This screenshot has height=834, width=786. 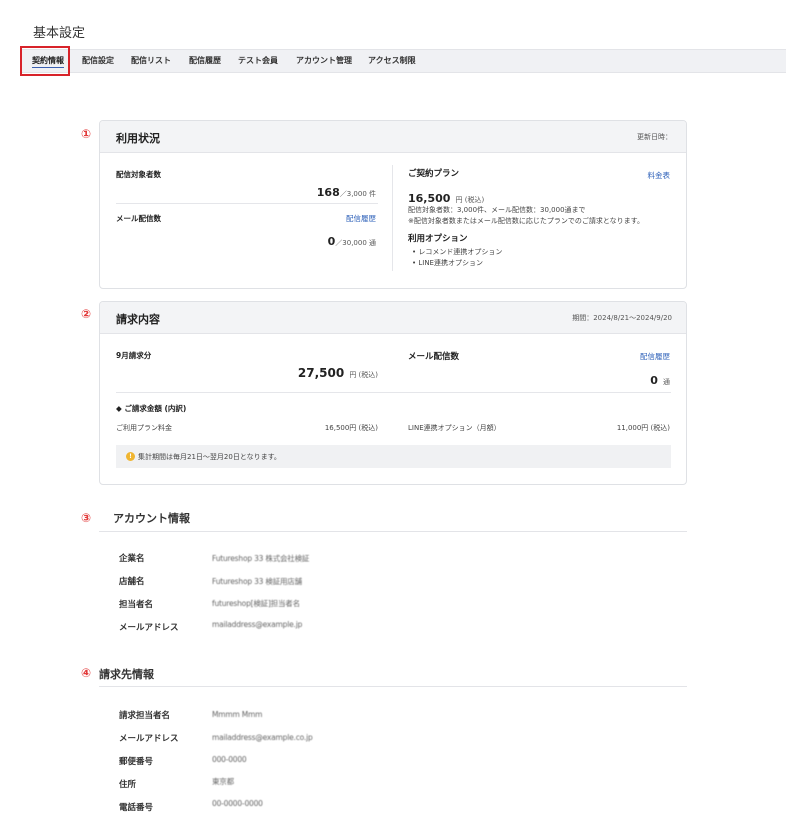 I want to click on active-tab-highlight-box, so click(x=45, y=61).